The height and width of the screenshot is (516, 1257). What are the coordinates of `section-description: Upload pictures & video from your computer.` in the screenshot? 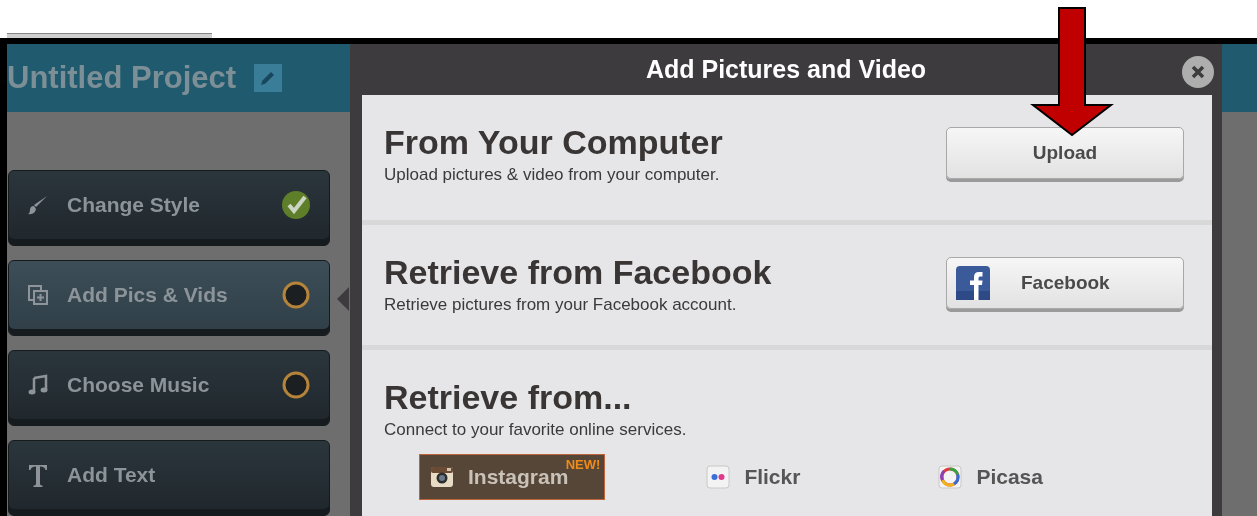 It's located at (552, 175).